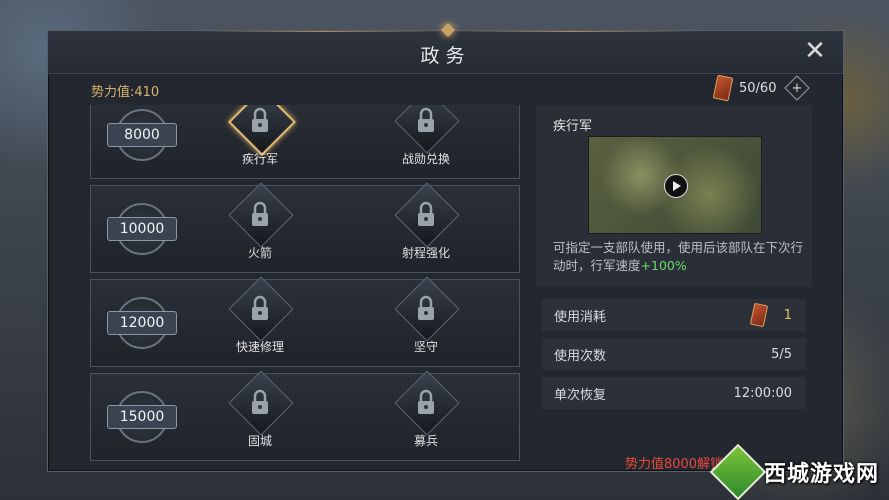 This screenshot has height=500, width=889. I want to click on stat-row-cost: 使用消耗 1, so click(674, 315).